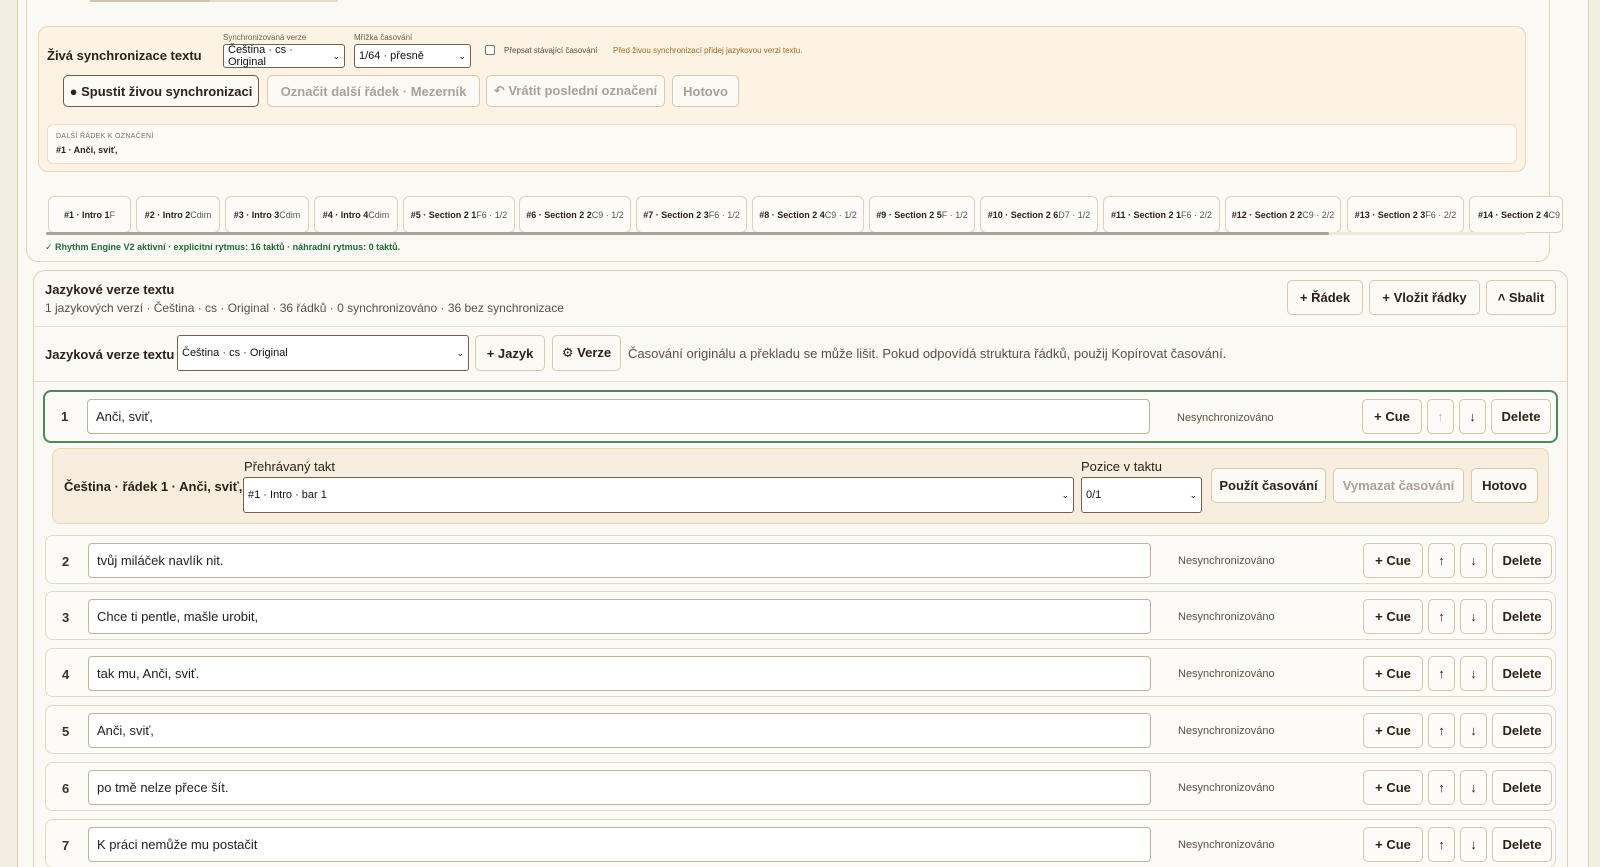 The image size is (1600, 867). I want to click on insert-lines-button: + Vložit řádky, so click(1424, 297).